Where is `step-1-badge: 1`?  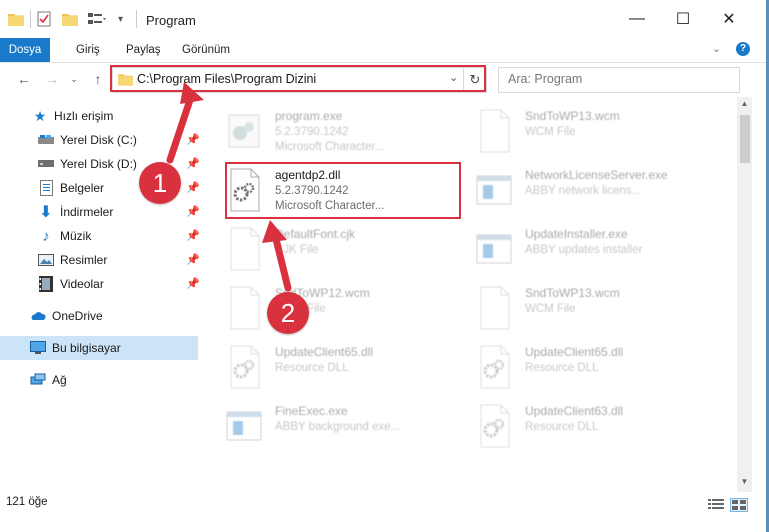 step-1-badge: 1 is located at coordinates (160, 183).